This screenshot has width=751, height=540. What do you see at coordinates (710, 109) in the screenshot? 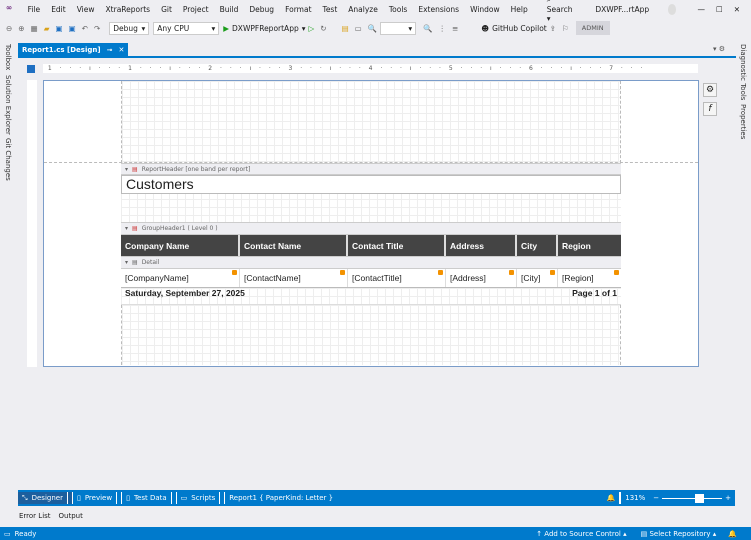
I see `expressions-function-icon: f` at bounding box center [710, 109].